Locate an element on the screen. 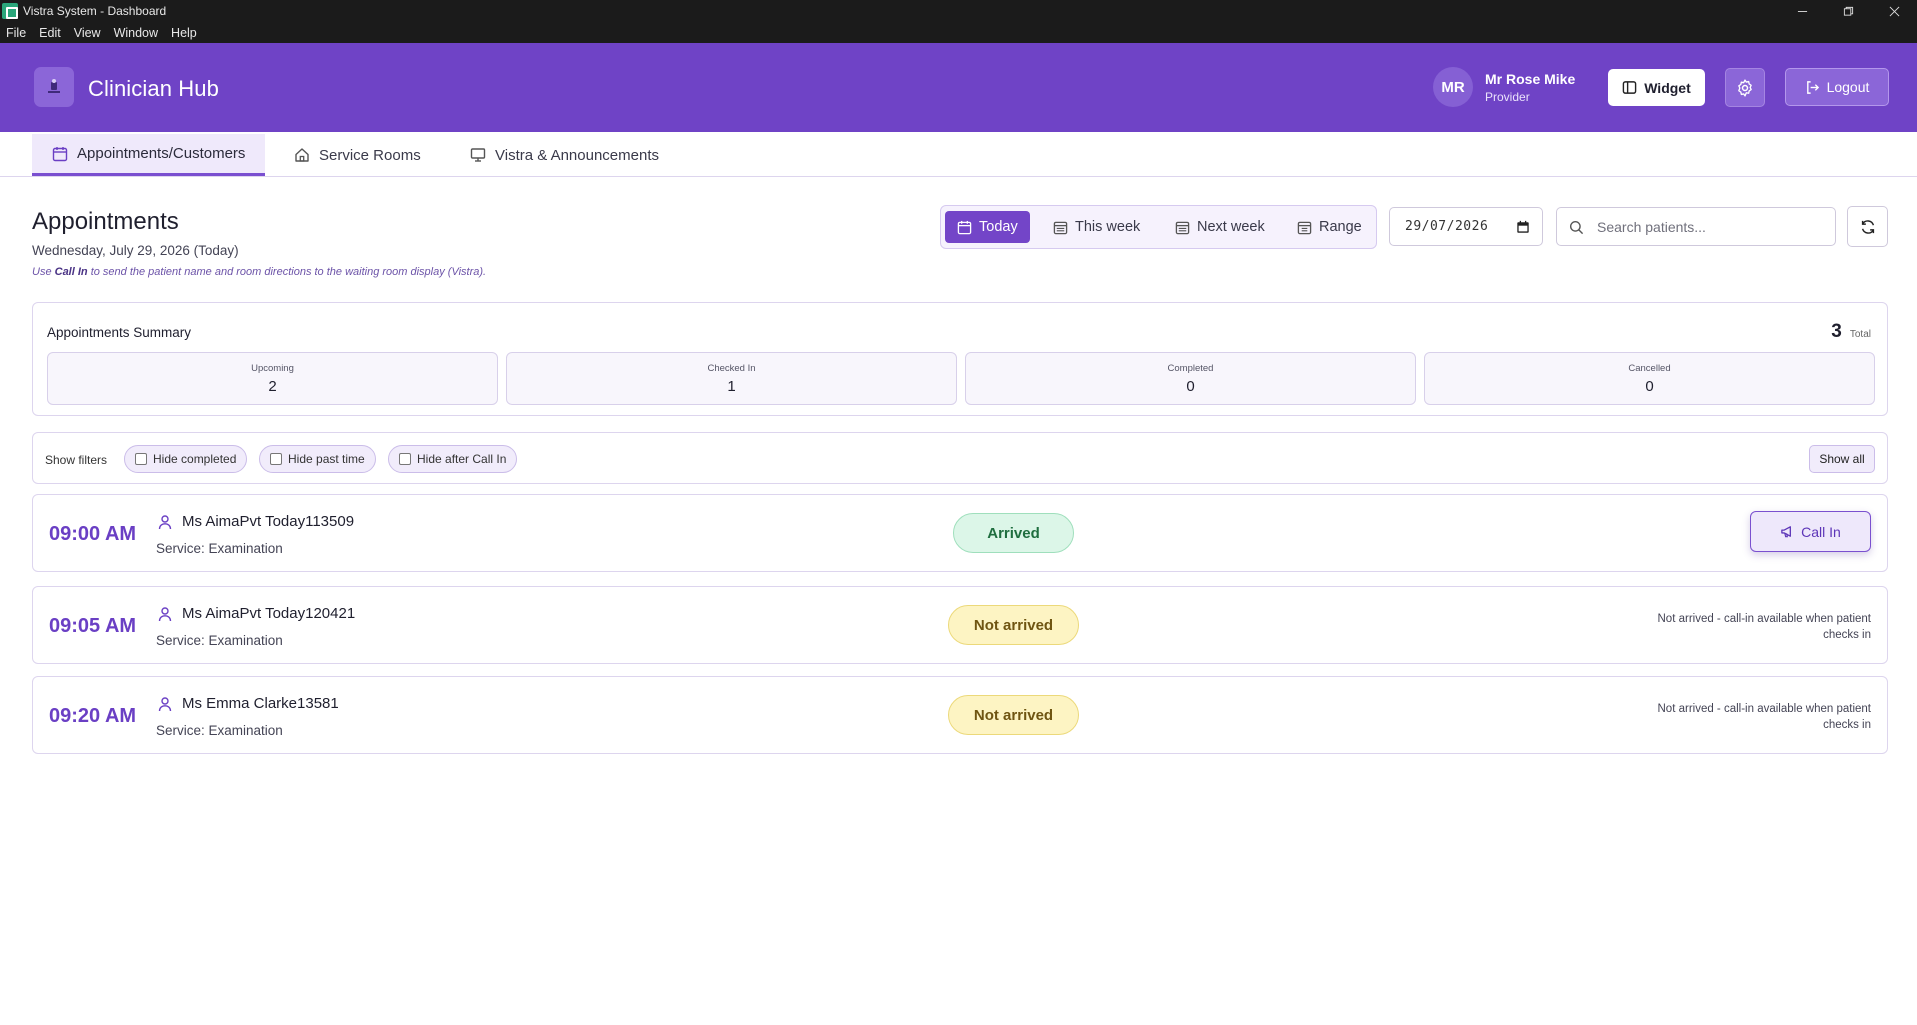 This screenshot has height=1025, width=1917. range-next-week-button: Next week is located at coordinates (1220, 227).